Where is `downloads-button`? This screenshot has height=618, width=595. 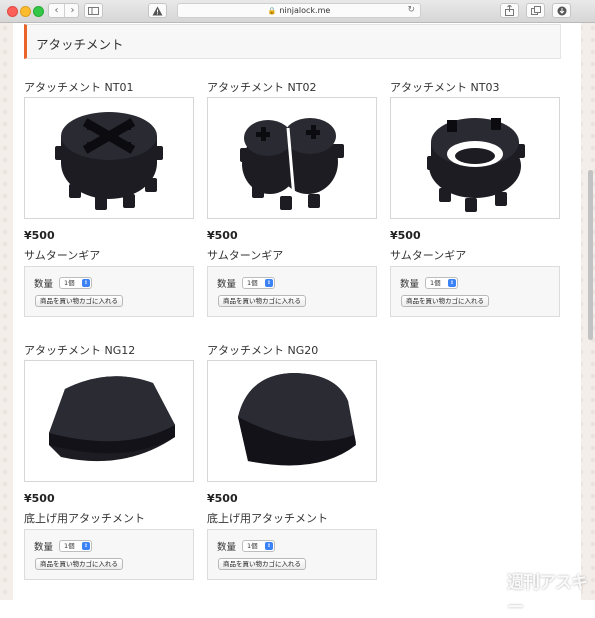 downloads-button is located at coordinates (561, 10).